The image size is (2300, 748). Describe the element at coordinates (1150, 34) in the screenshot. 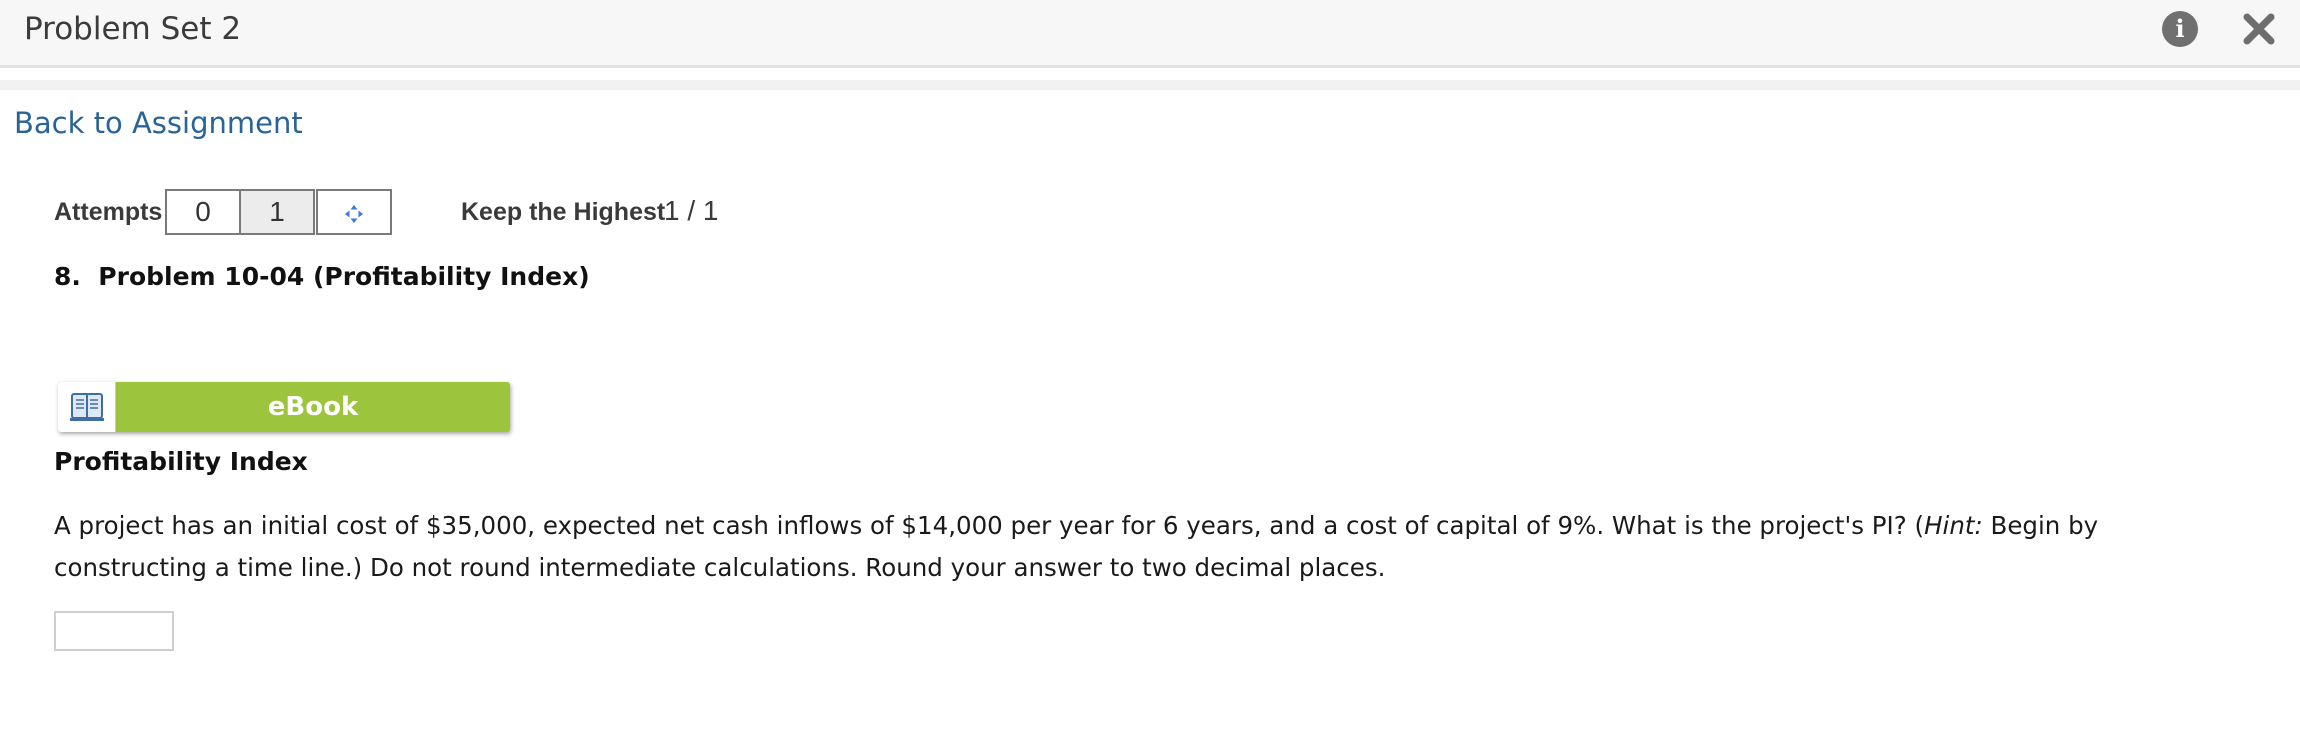

I see `header-bar: Problem Set 2 i` at that location.